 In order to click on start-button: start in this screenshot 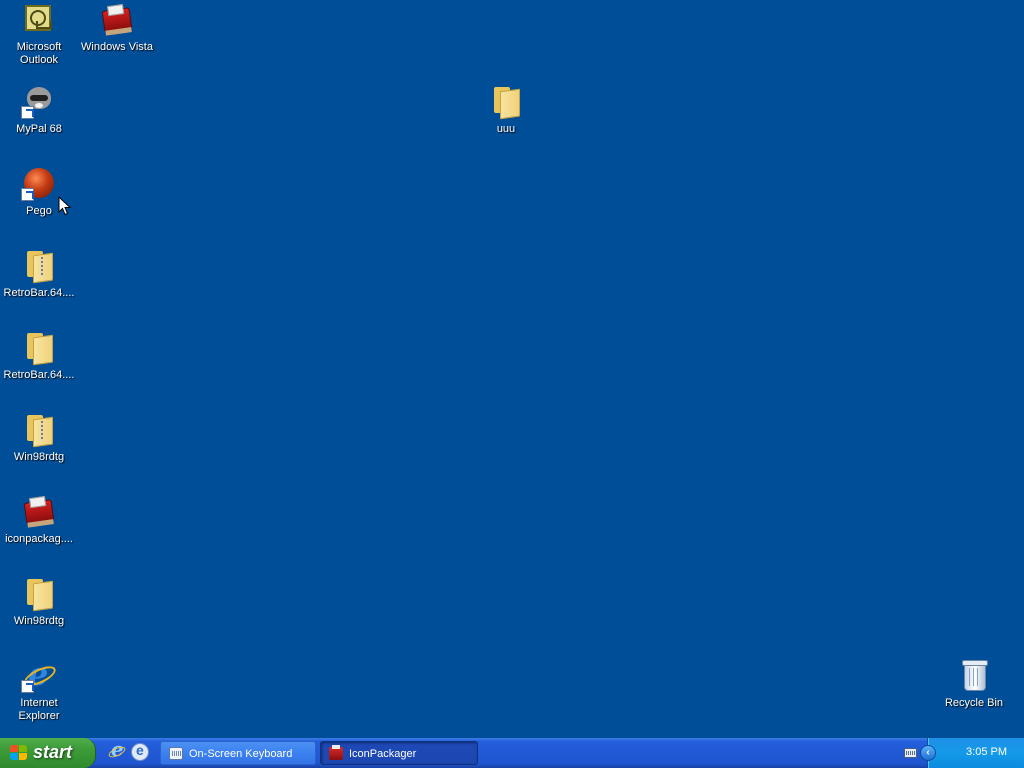, I will do `click(48, 753)`.